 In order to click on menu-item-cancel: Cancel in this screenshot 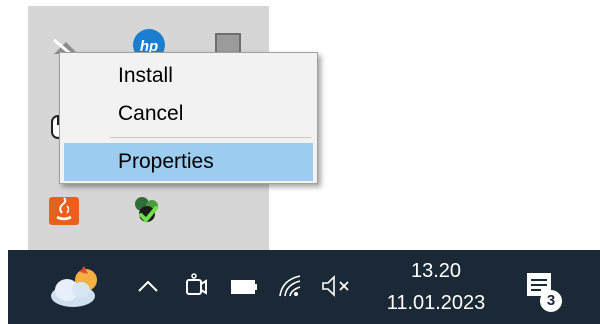, I will do `click(188, 114)`.